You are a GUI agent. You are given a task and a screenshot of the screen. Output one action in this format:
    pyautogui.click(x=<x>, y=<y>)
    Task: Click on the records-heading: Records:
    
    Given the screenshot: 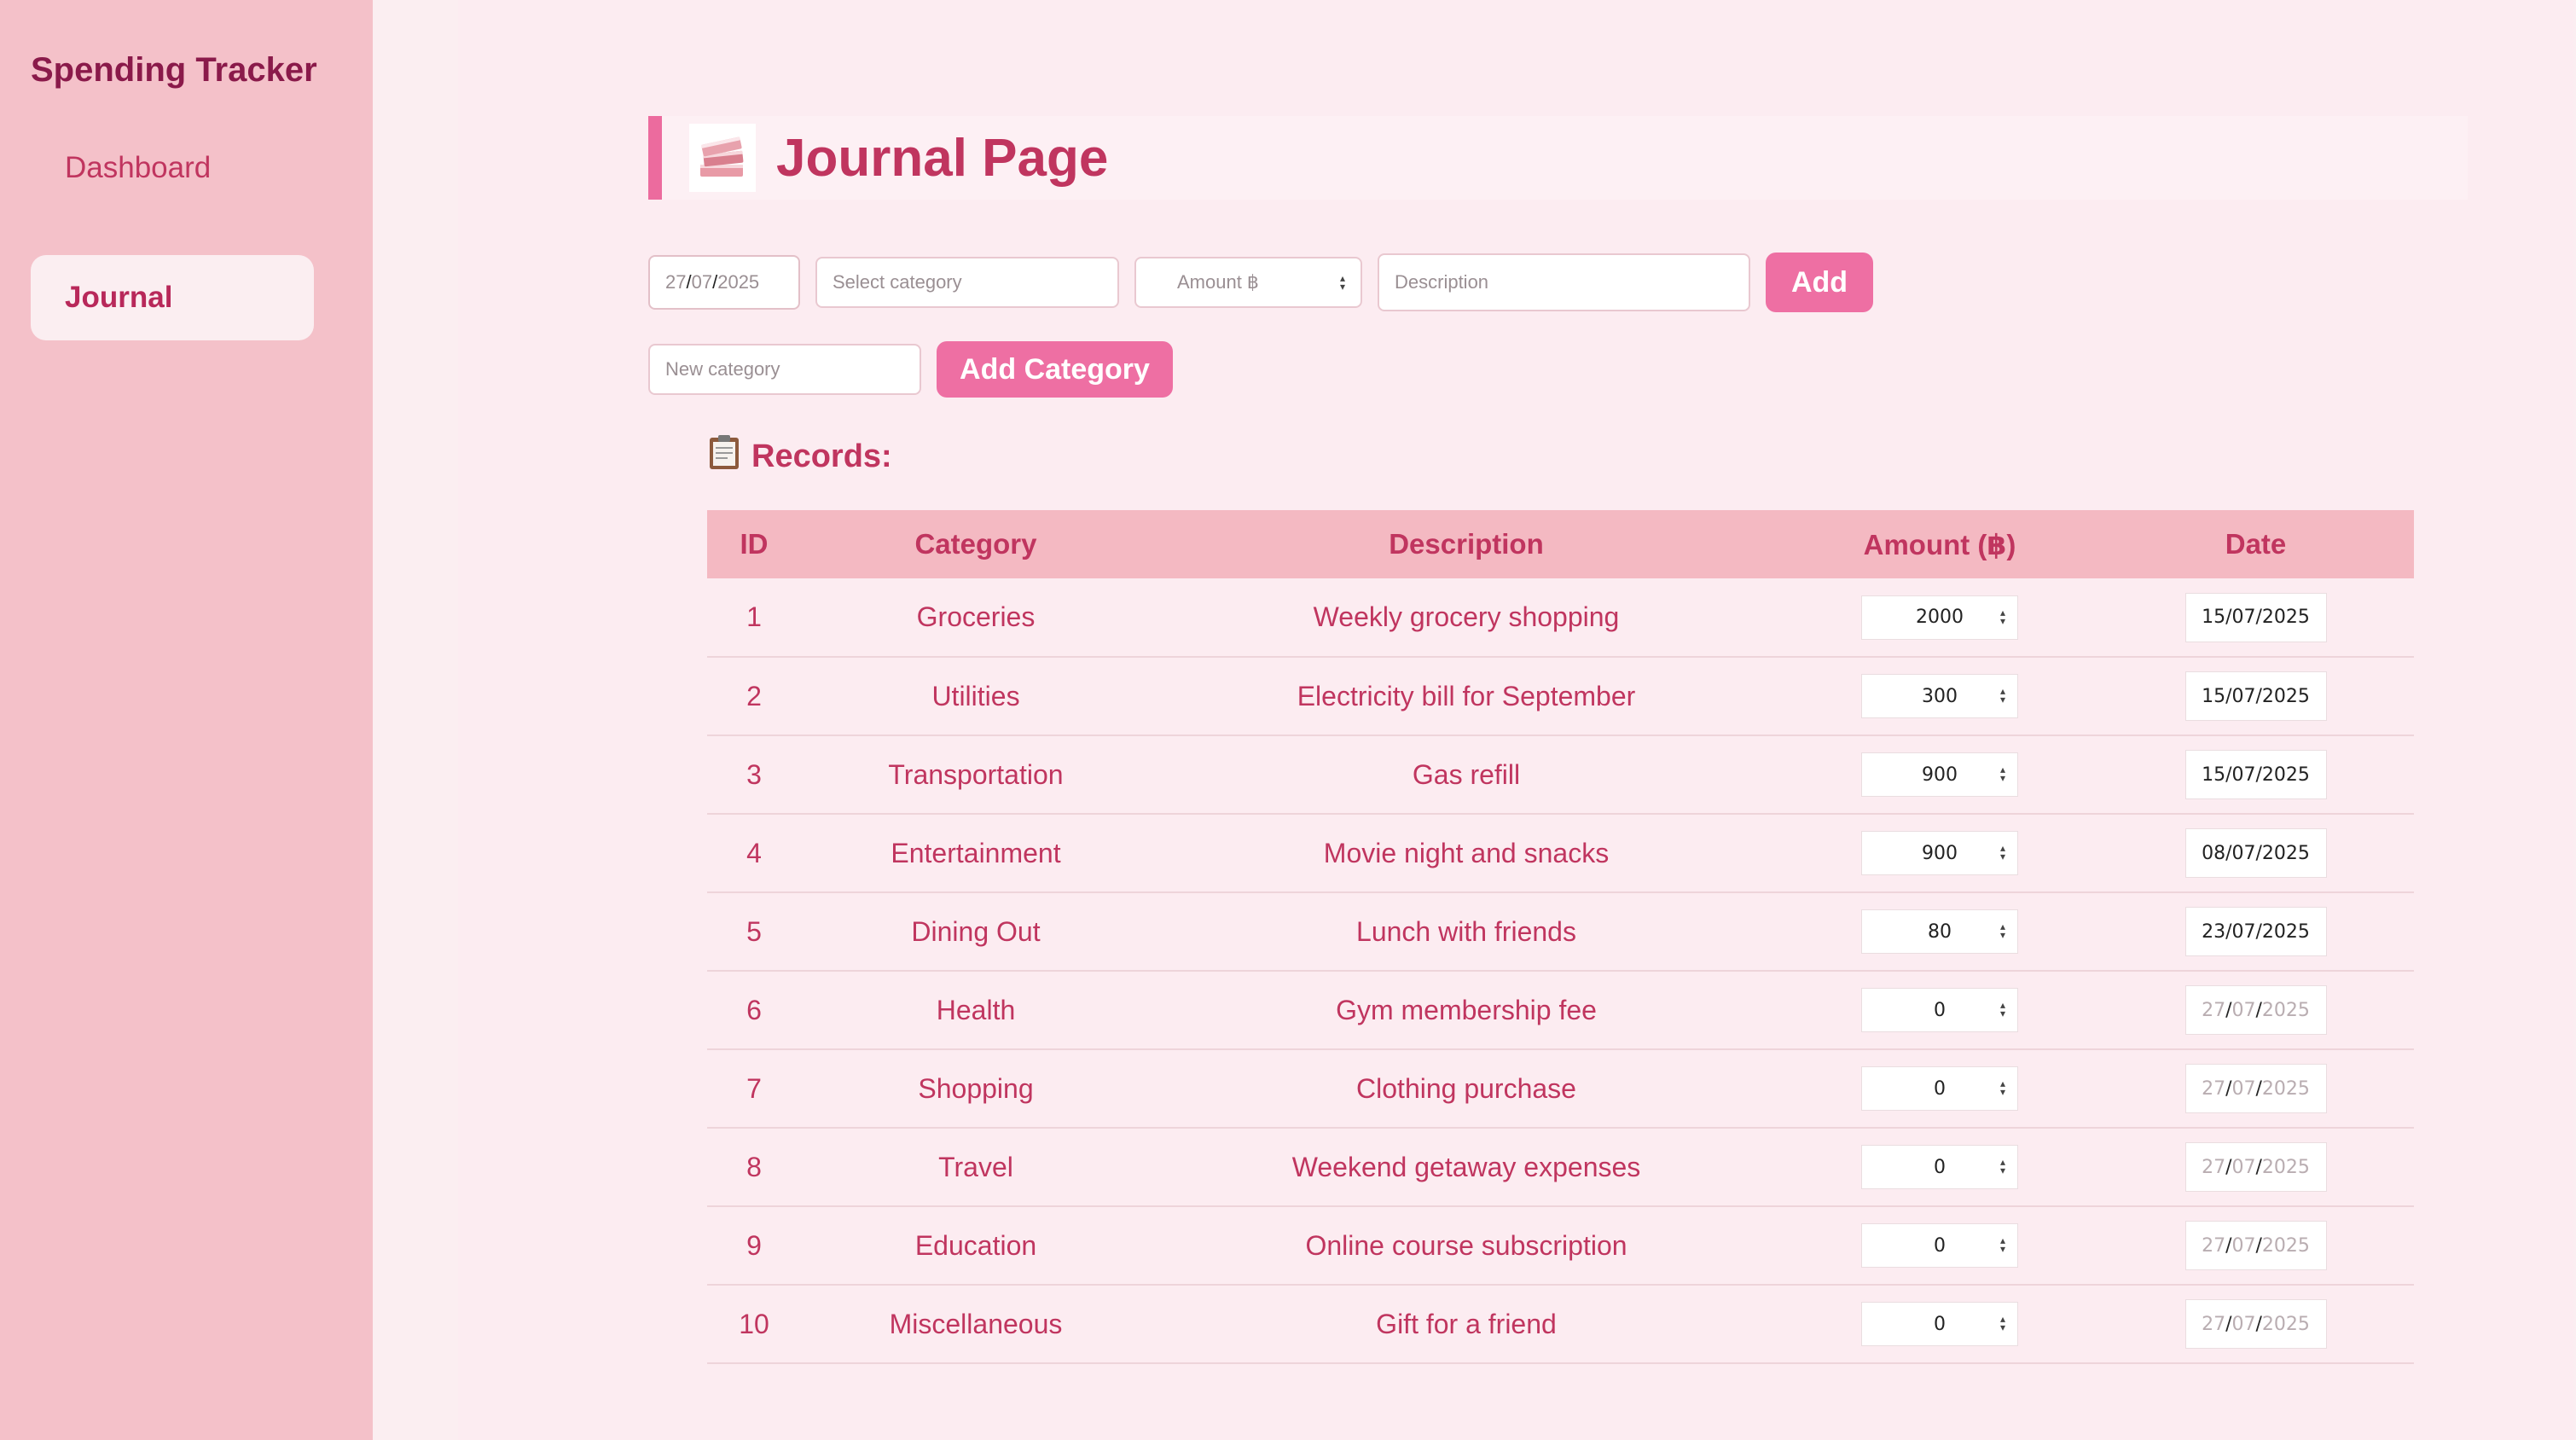 What is the action you would take?
    pyautogui.click(x=799, y=456)
    